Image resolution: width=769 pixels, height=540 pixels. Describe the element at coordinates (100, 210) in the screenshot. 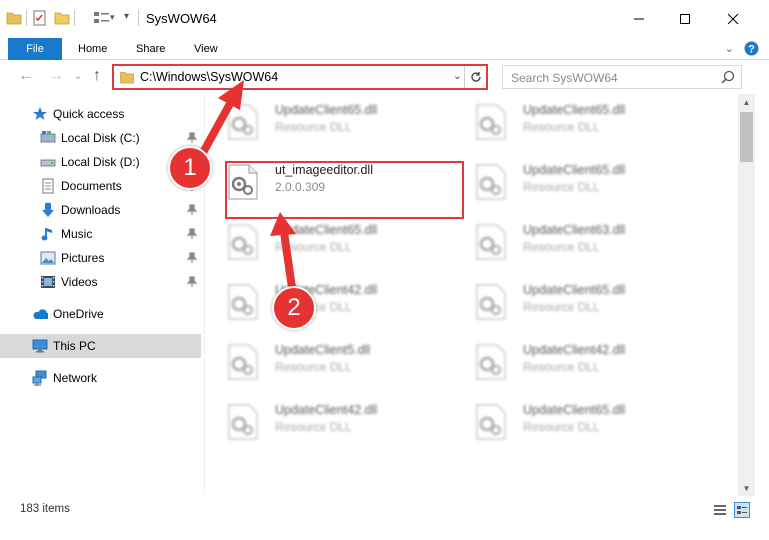

I see `sidebar-item-downloads: Downloads` at that location.